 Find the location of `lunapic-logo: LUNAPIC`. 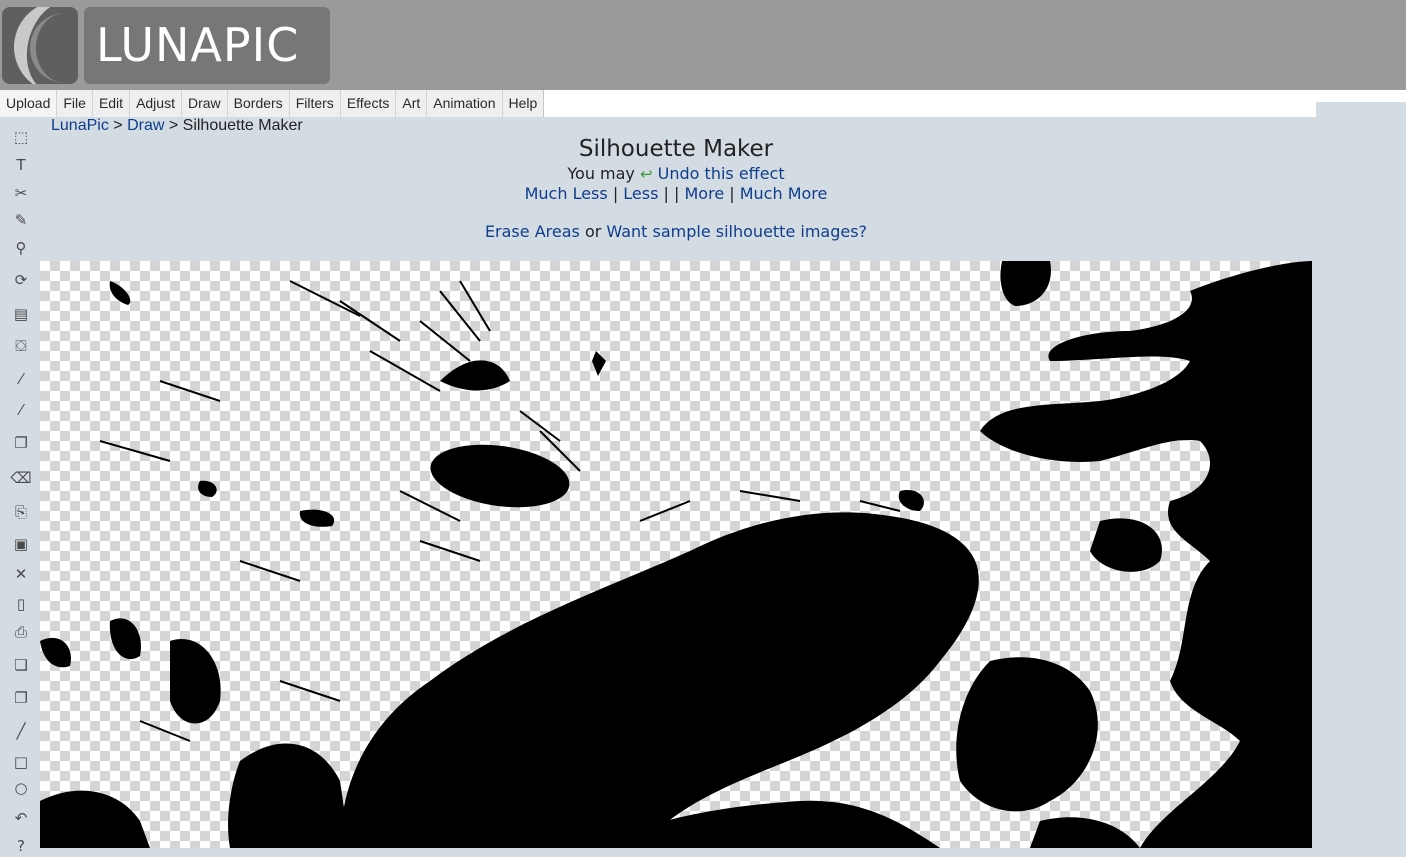

lunapic-logo: LUNAPIC is located at coordinates (166, 45).